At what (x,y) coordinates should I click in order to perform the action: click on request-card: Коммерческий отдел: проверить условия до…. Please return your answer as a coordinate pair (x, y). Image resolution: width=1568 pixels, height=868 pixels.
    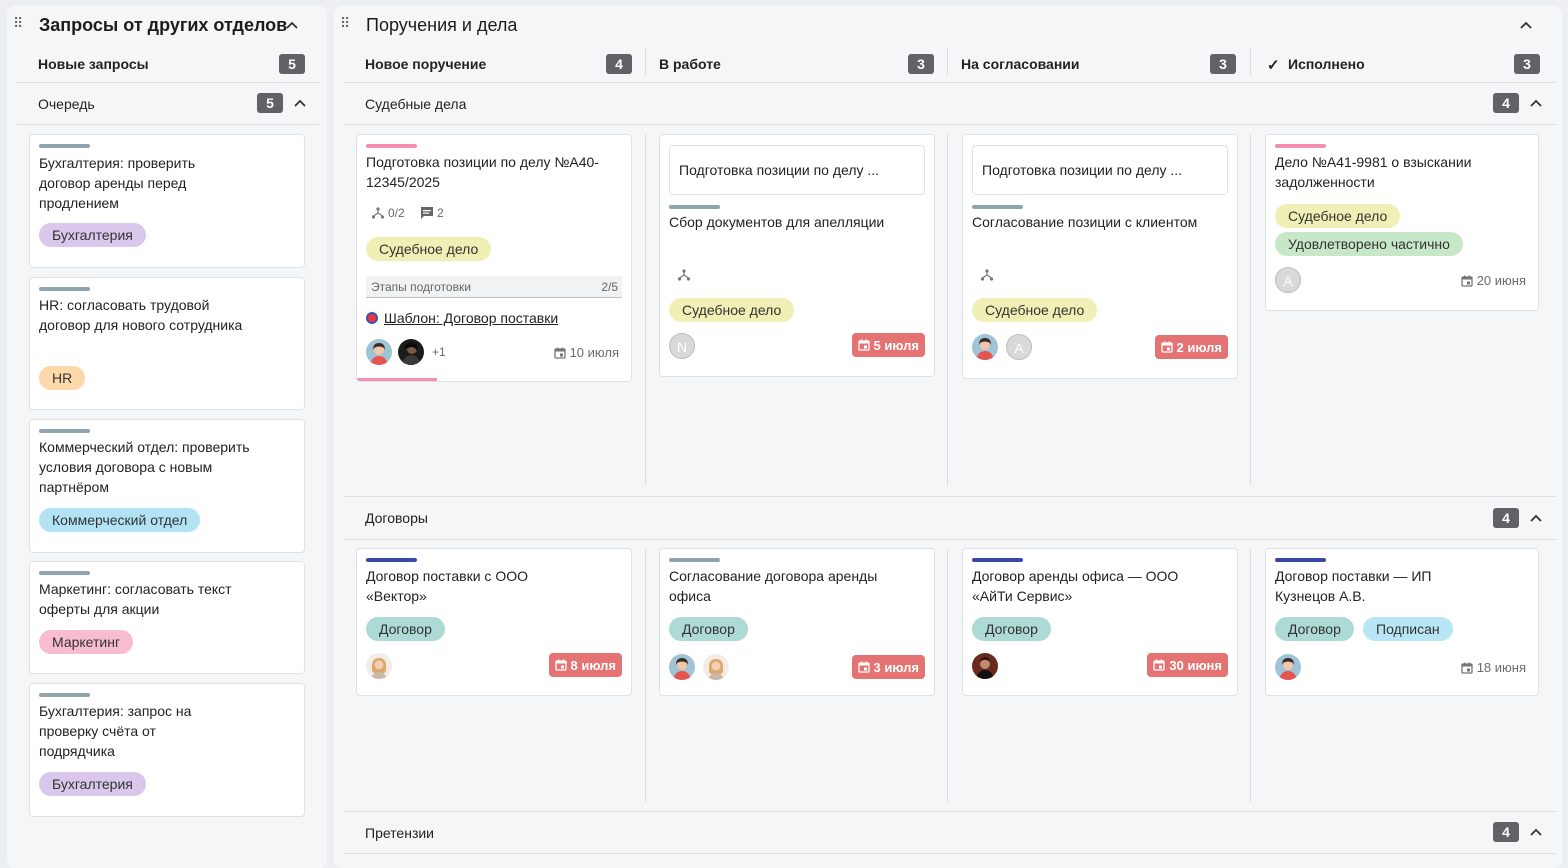
    Looking at the image, I should click on (167, 486).